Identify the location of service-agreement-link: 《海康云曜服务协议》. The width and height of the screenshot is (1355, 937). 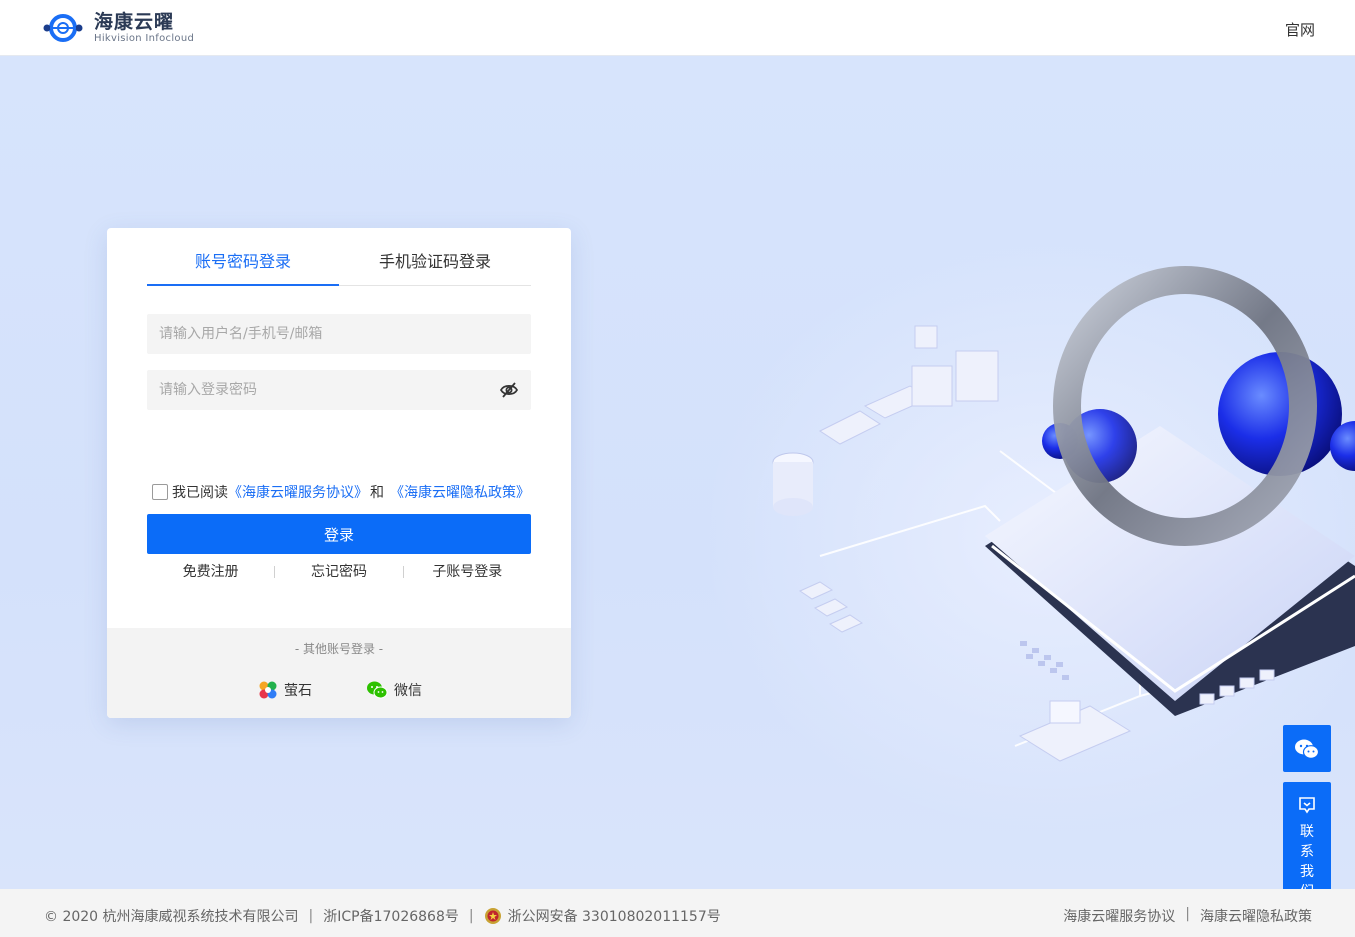
(298, 492).